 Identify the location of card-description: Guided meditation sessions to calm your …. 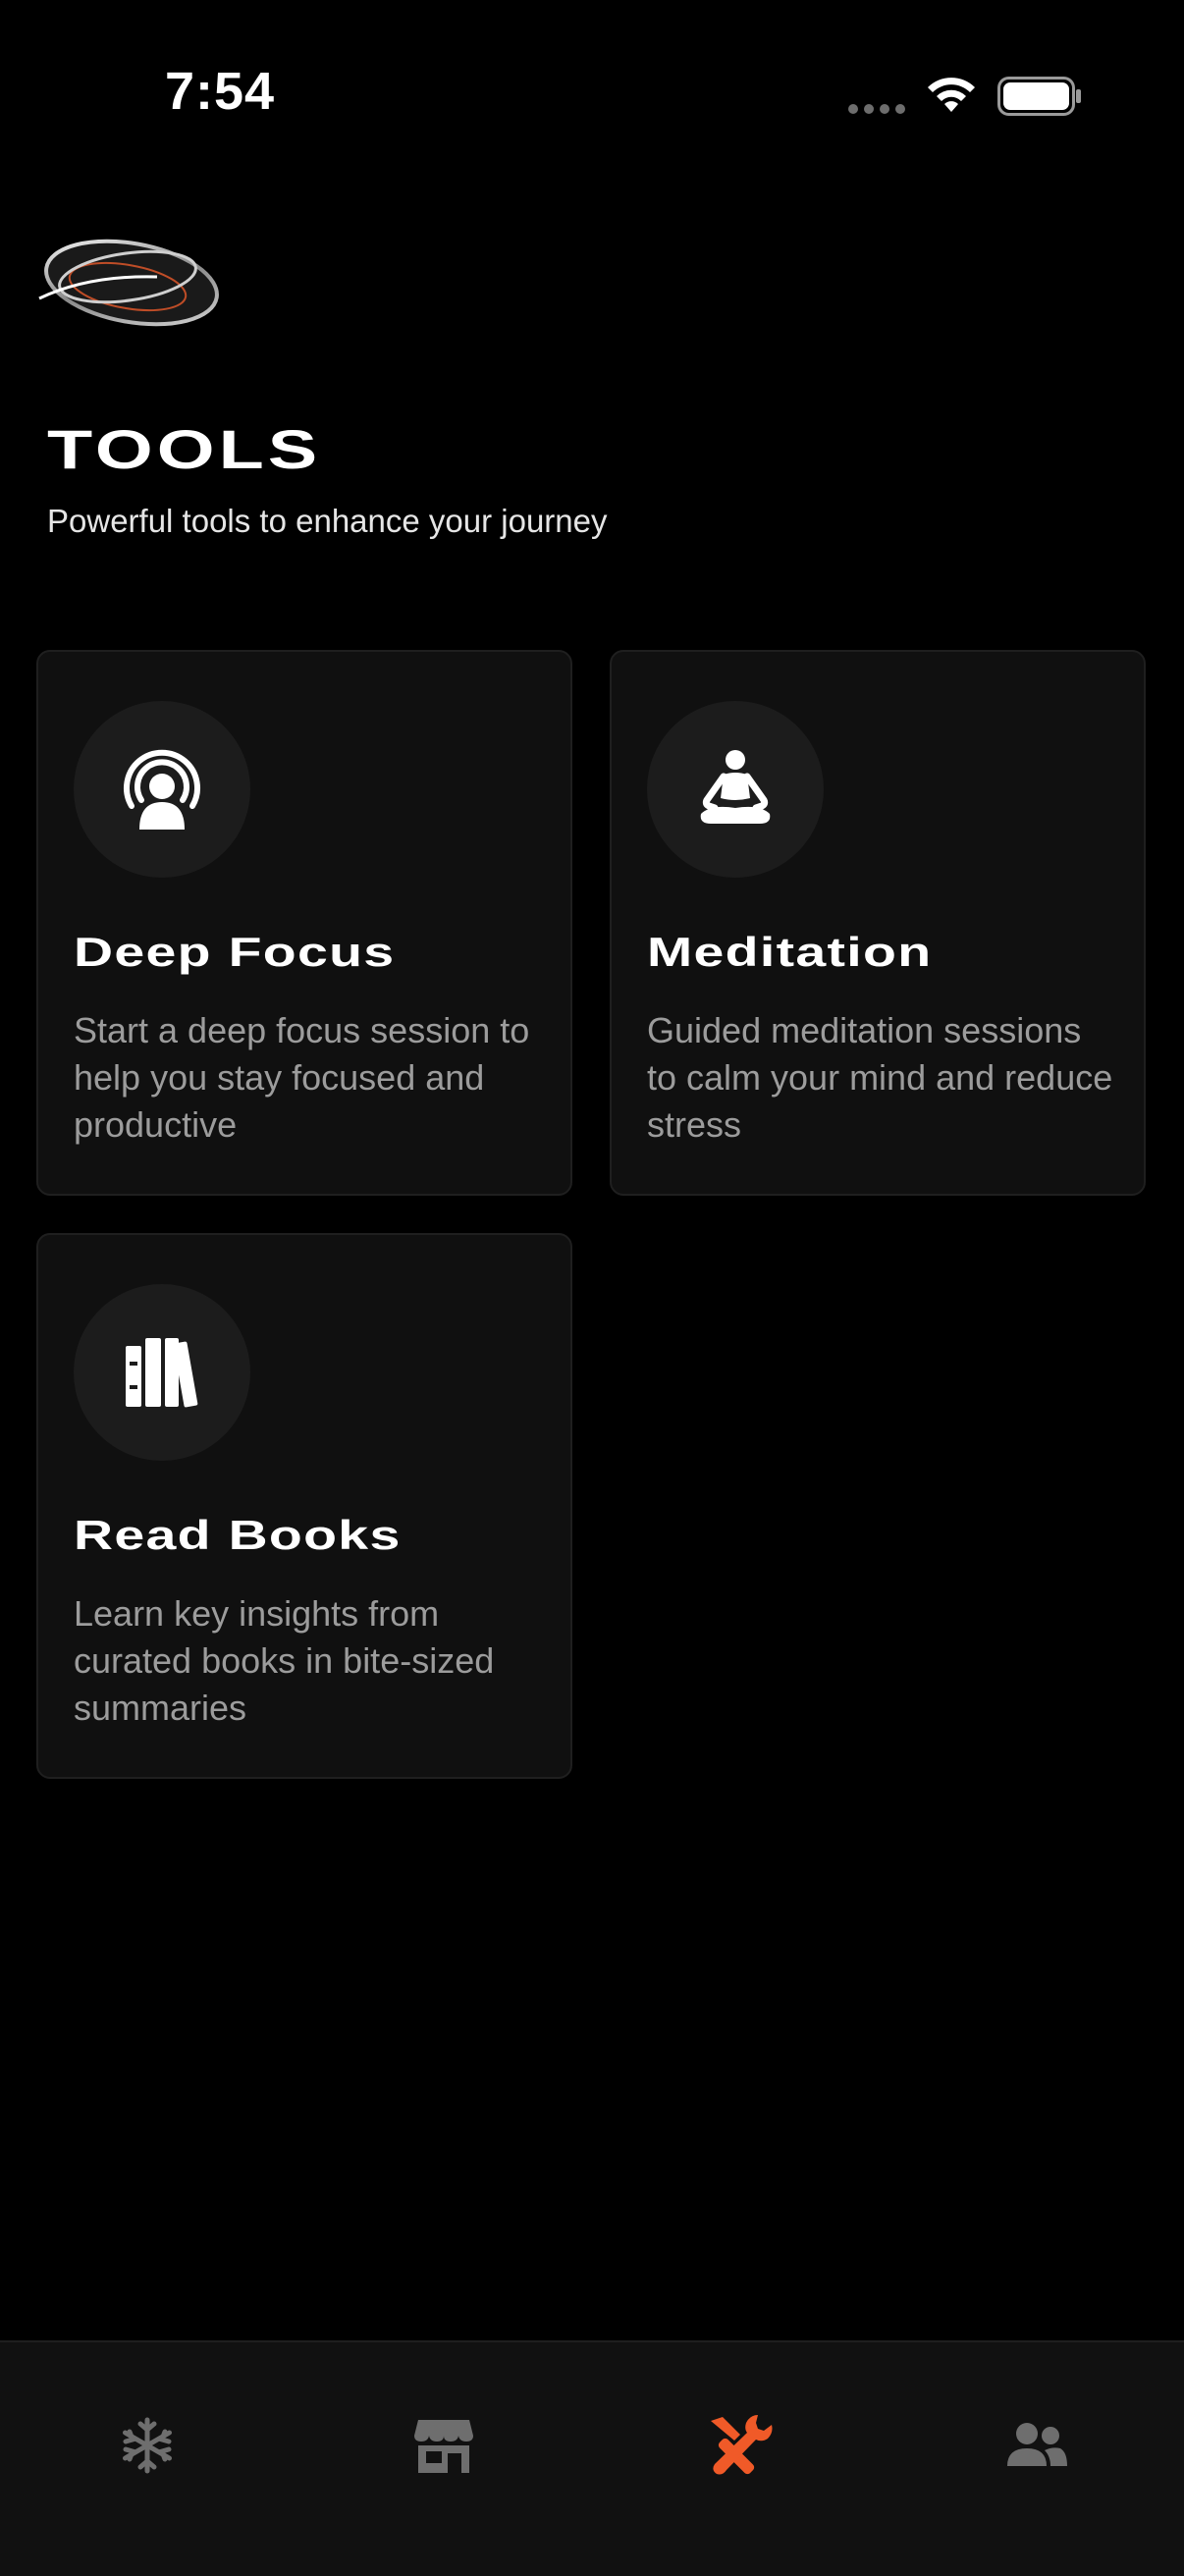
(880, 1077).